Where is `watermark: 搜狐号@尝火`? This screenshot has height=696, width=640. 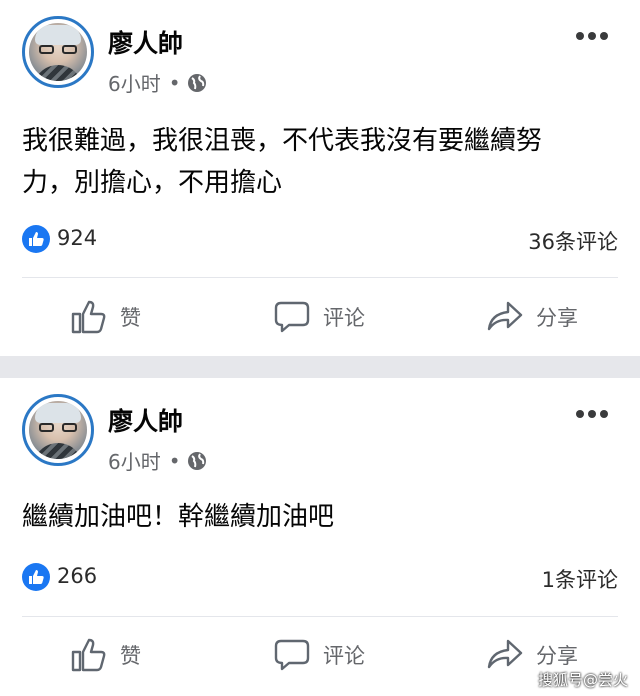
watermark: 搜狐号@尝火 is located at coordinates (582, 680).